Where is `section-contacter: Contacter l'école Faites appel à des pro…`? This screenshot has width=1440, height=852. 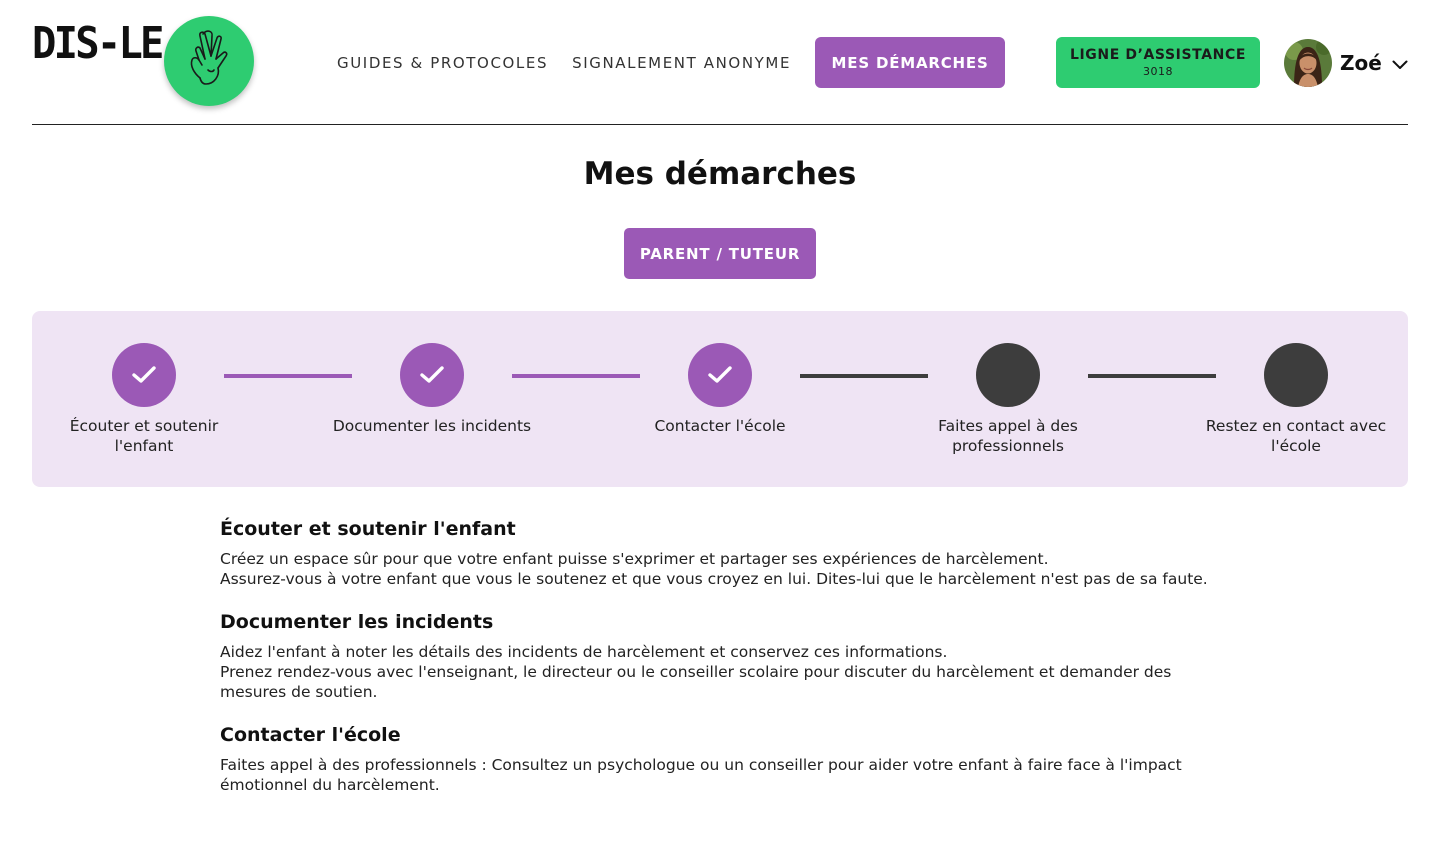 section-contacter: Contacter l'école Faites appel à des pro… is located at coordinates (725, 759).